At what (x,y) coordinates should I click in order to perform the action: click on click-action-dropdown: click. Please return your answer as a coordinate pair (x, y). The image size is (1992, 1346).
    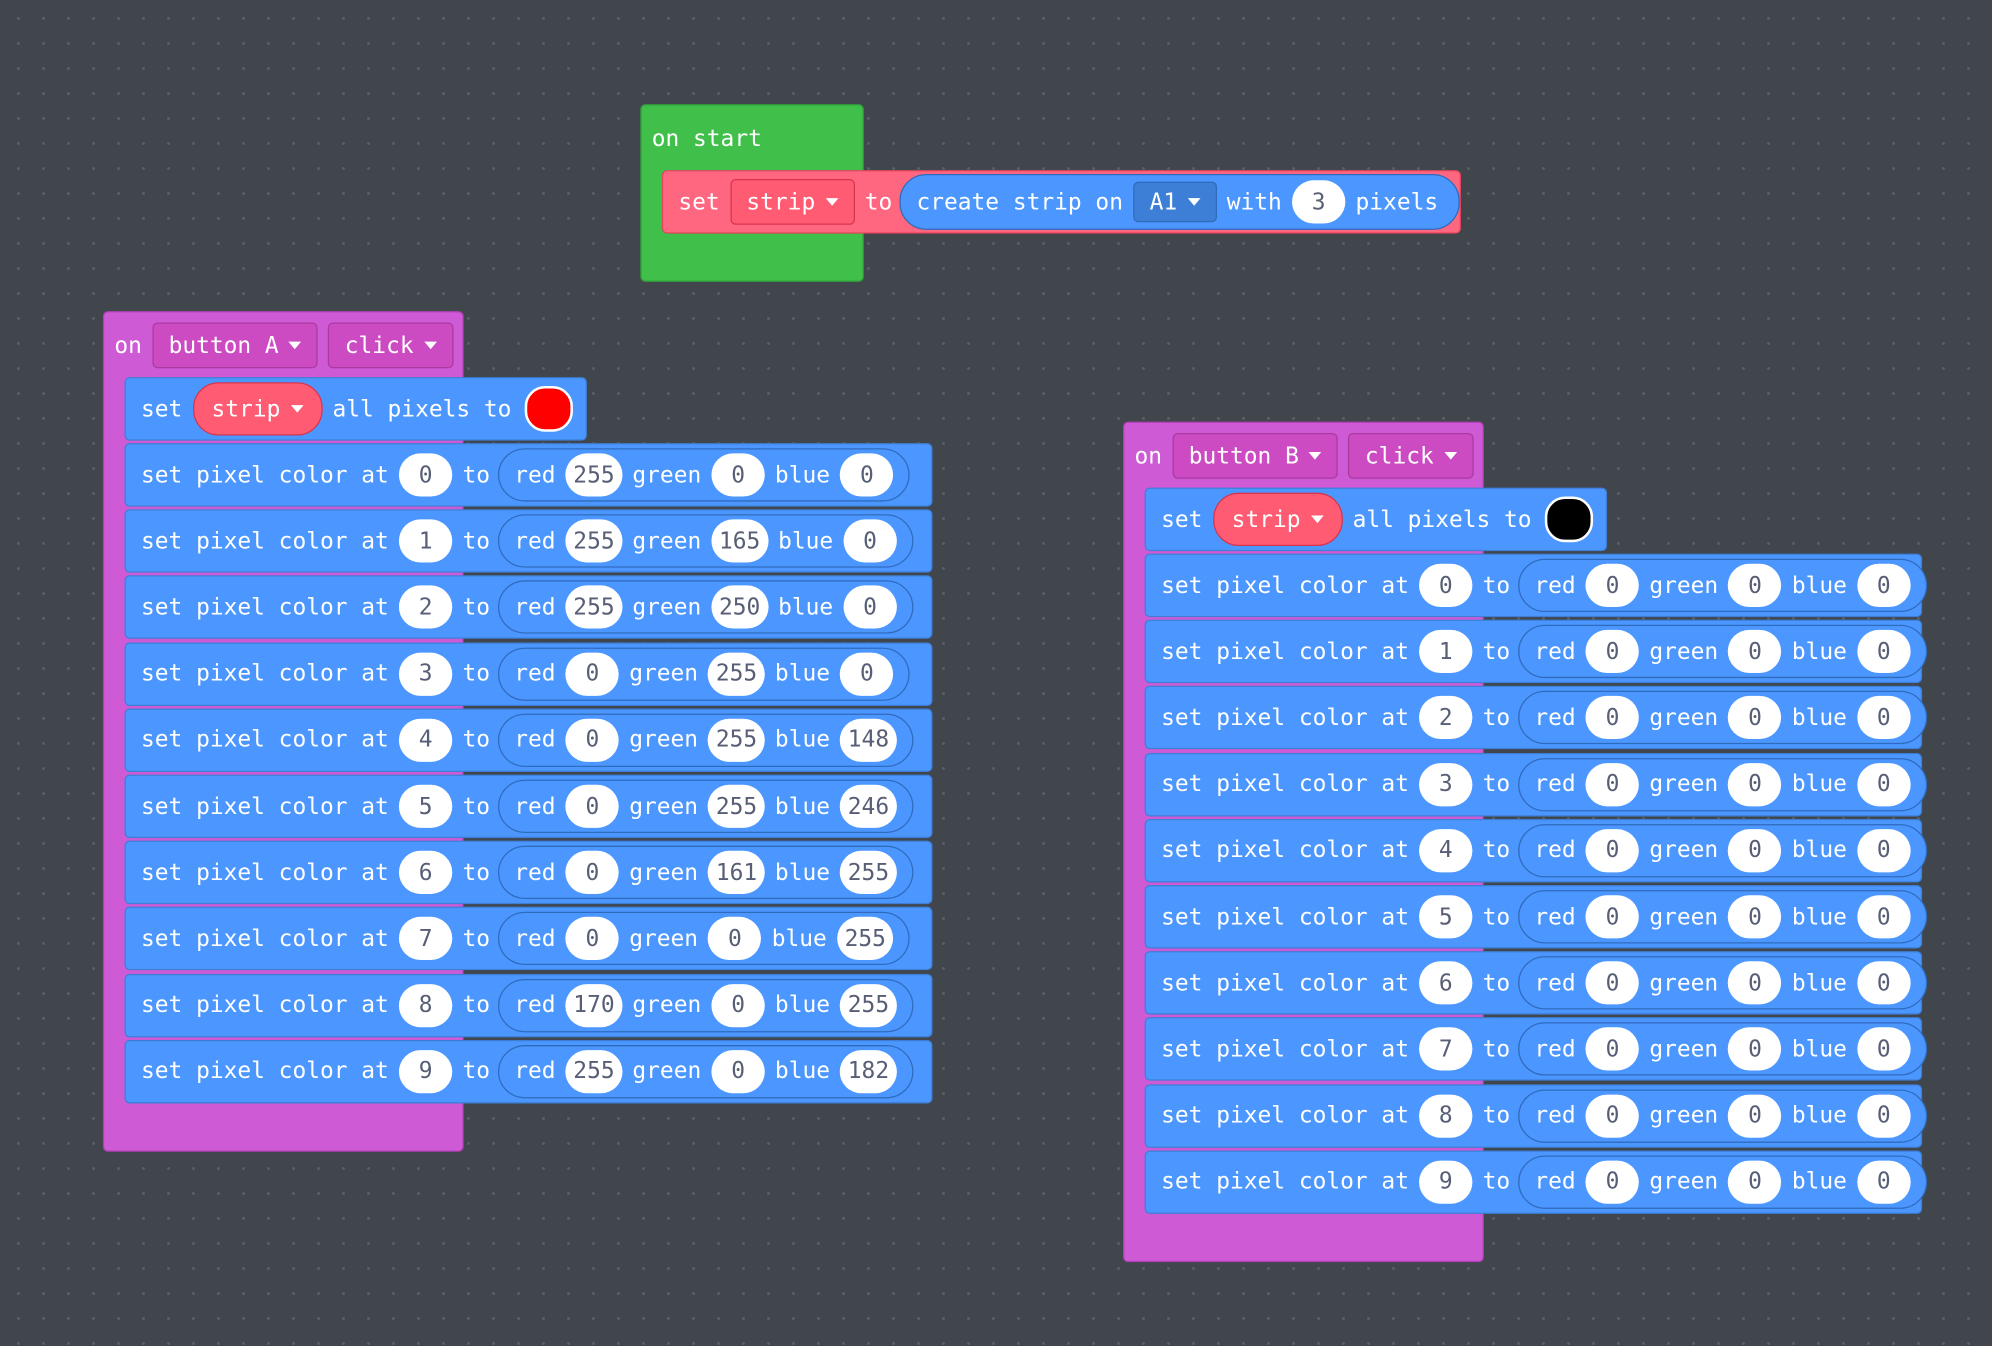
    Looking at the image, I should click on (1411, 456).